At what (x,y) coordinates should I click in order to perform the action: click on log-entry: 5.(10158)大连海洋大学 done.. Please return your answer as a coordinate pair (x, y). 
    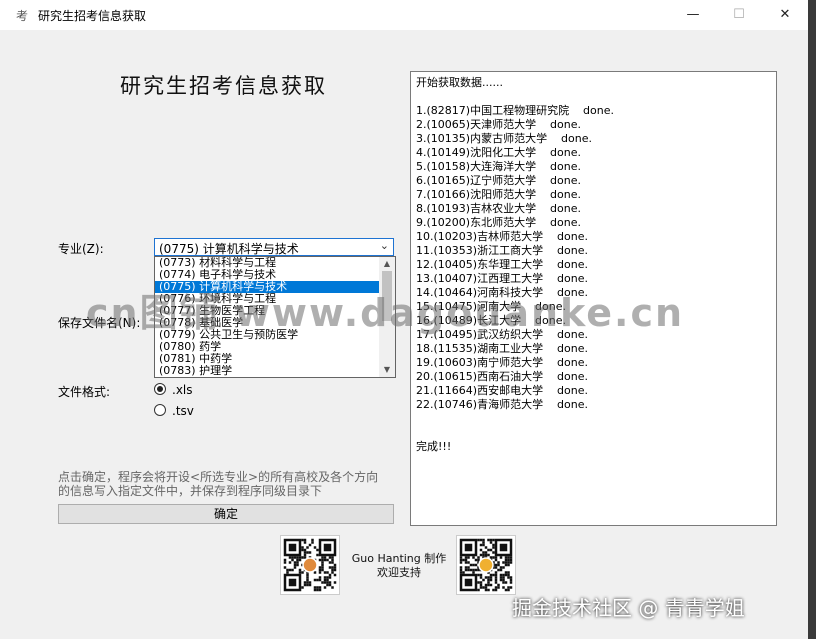
    Looking at the image, I should click on (499, 166).